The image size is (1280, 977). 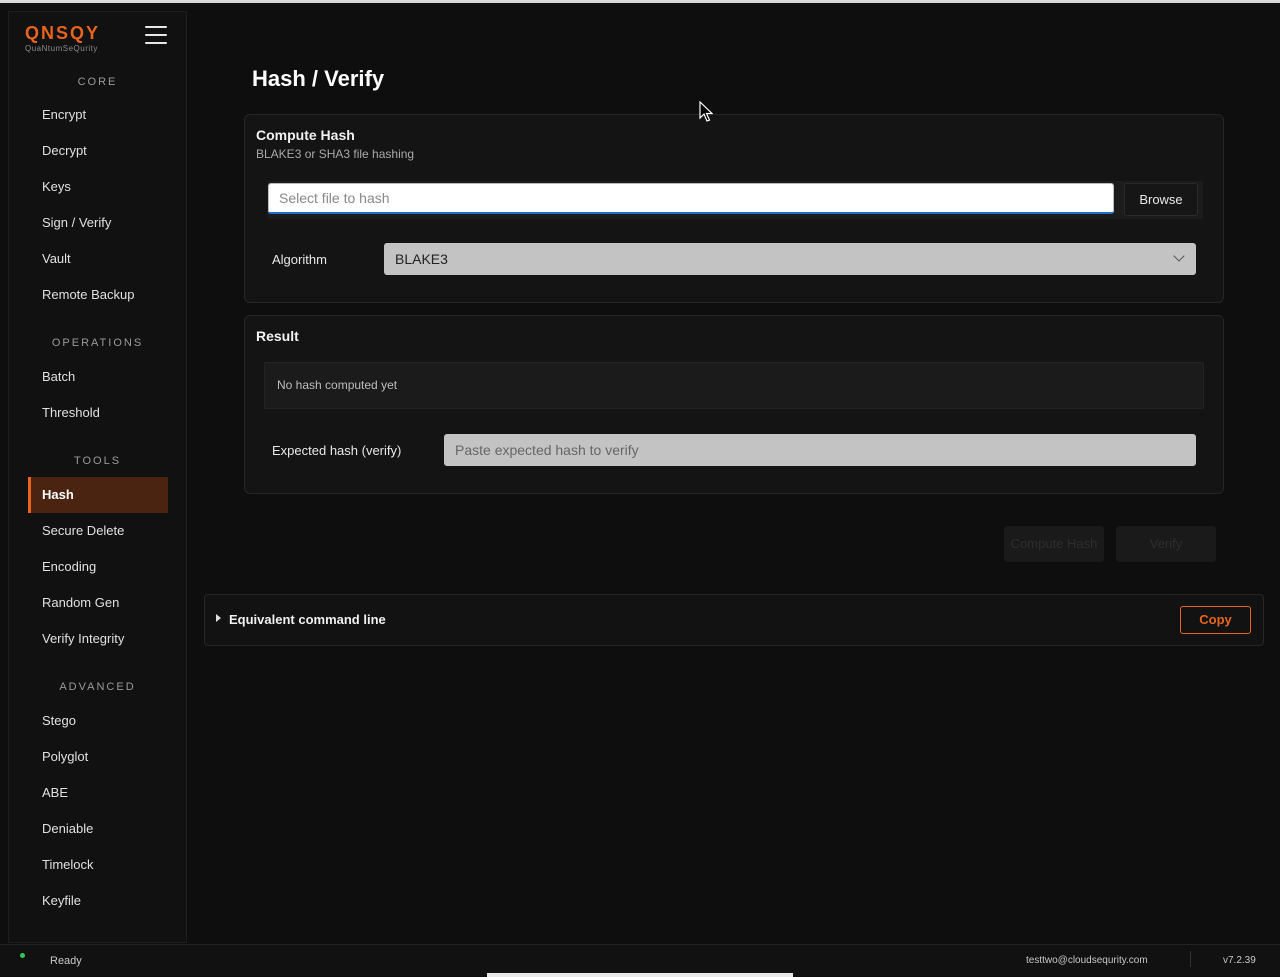 I want to click on algorithm-value: BLAKE3, so click(x=421, y=259).